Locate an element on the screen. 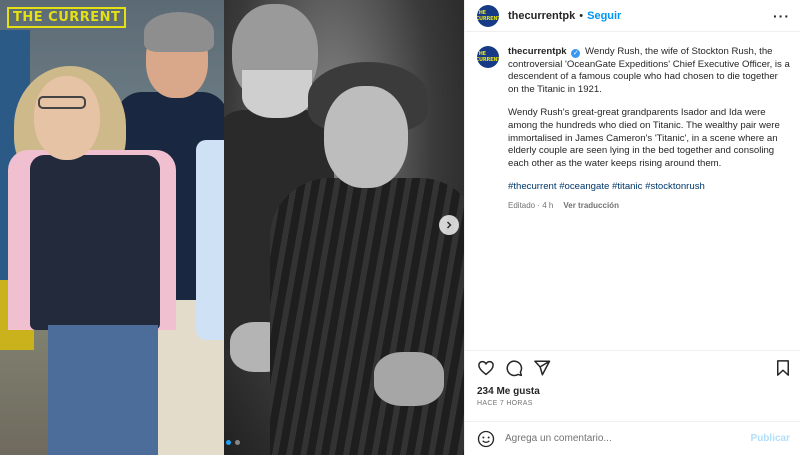 Image resolution: width=800 pixels, height=455 pixels. caption-meta: Editado · 4 h Ver traducción is located at coordinates (649, 206).